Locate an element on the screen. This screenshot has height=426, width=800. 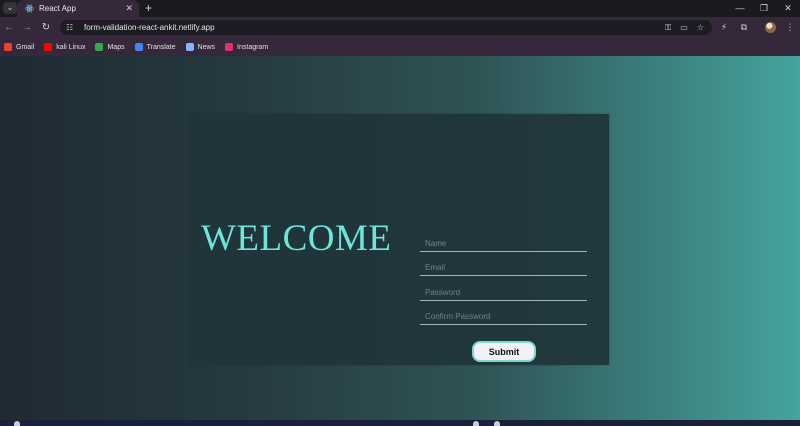
name-input is located at coordinates (503, 244).